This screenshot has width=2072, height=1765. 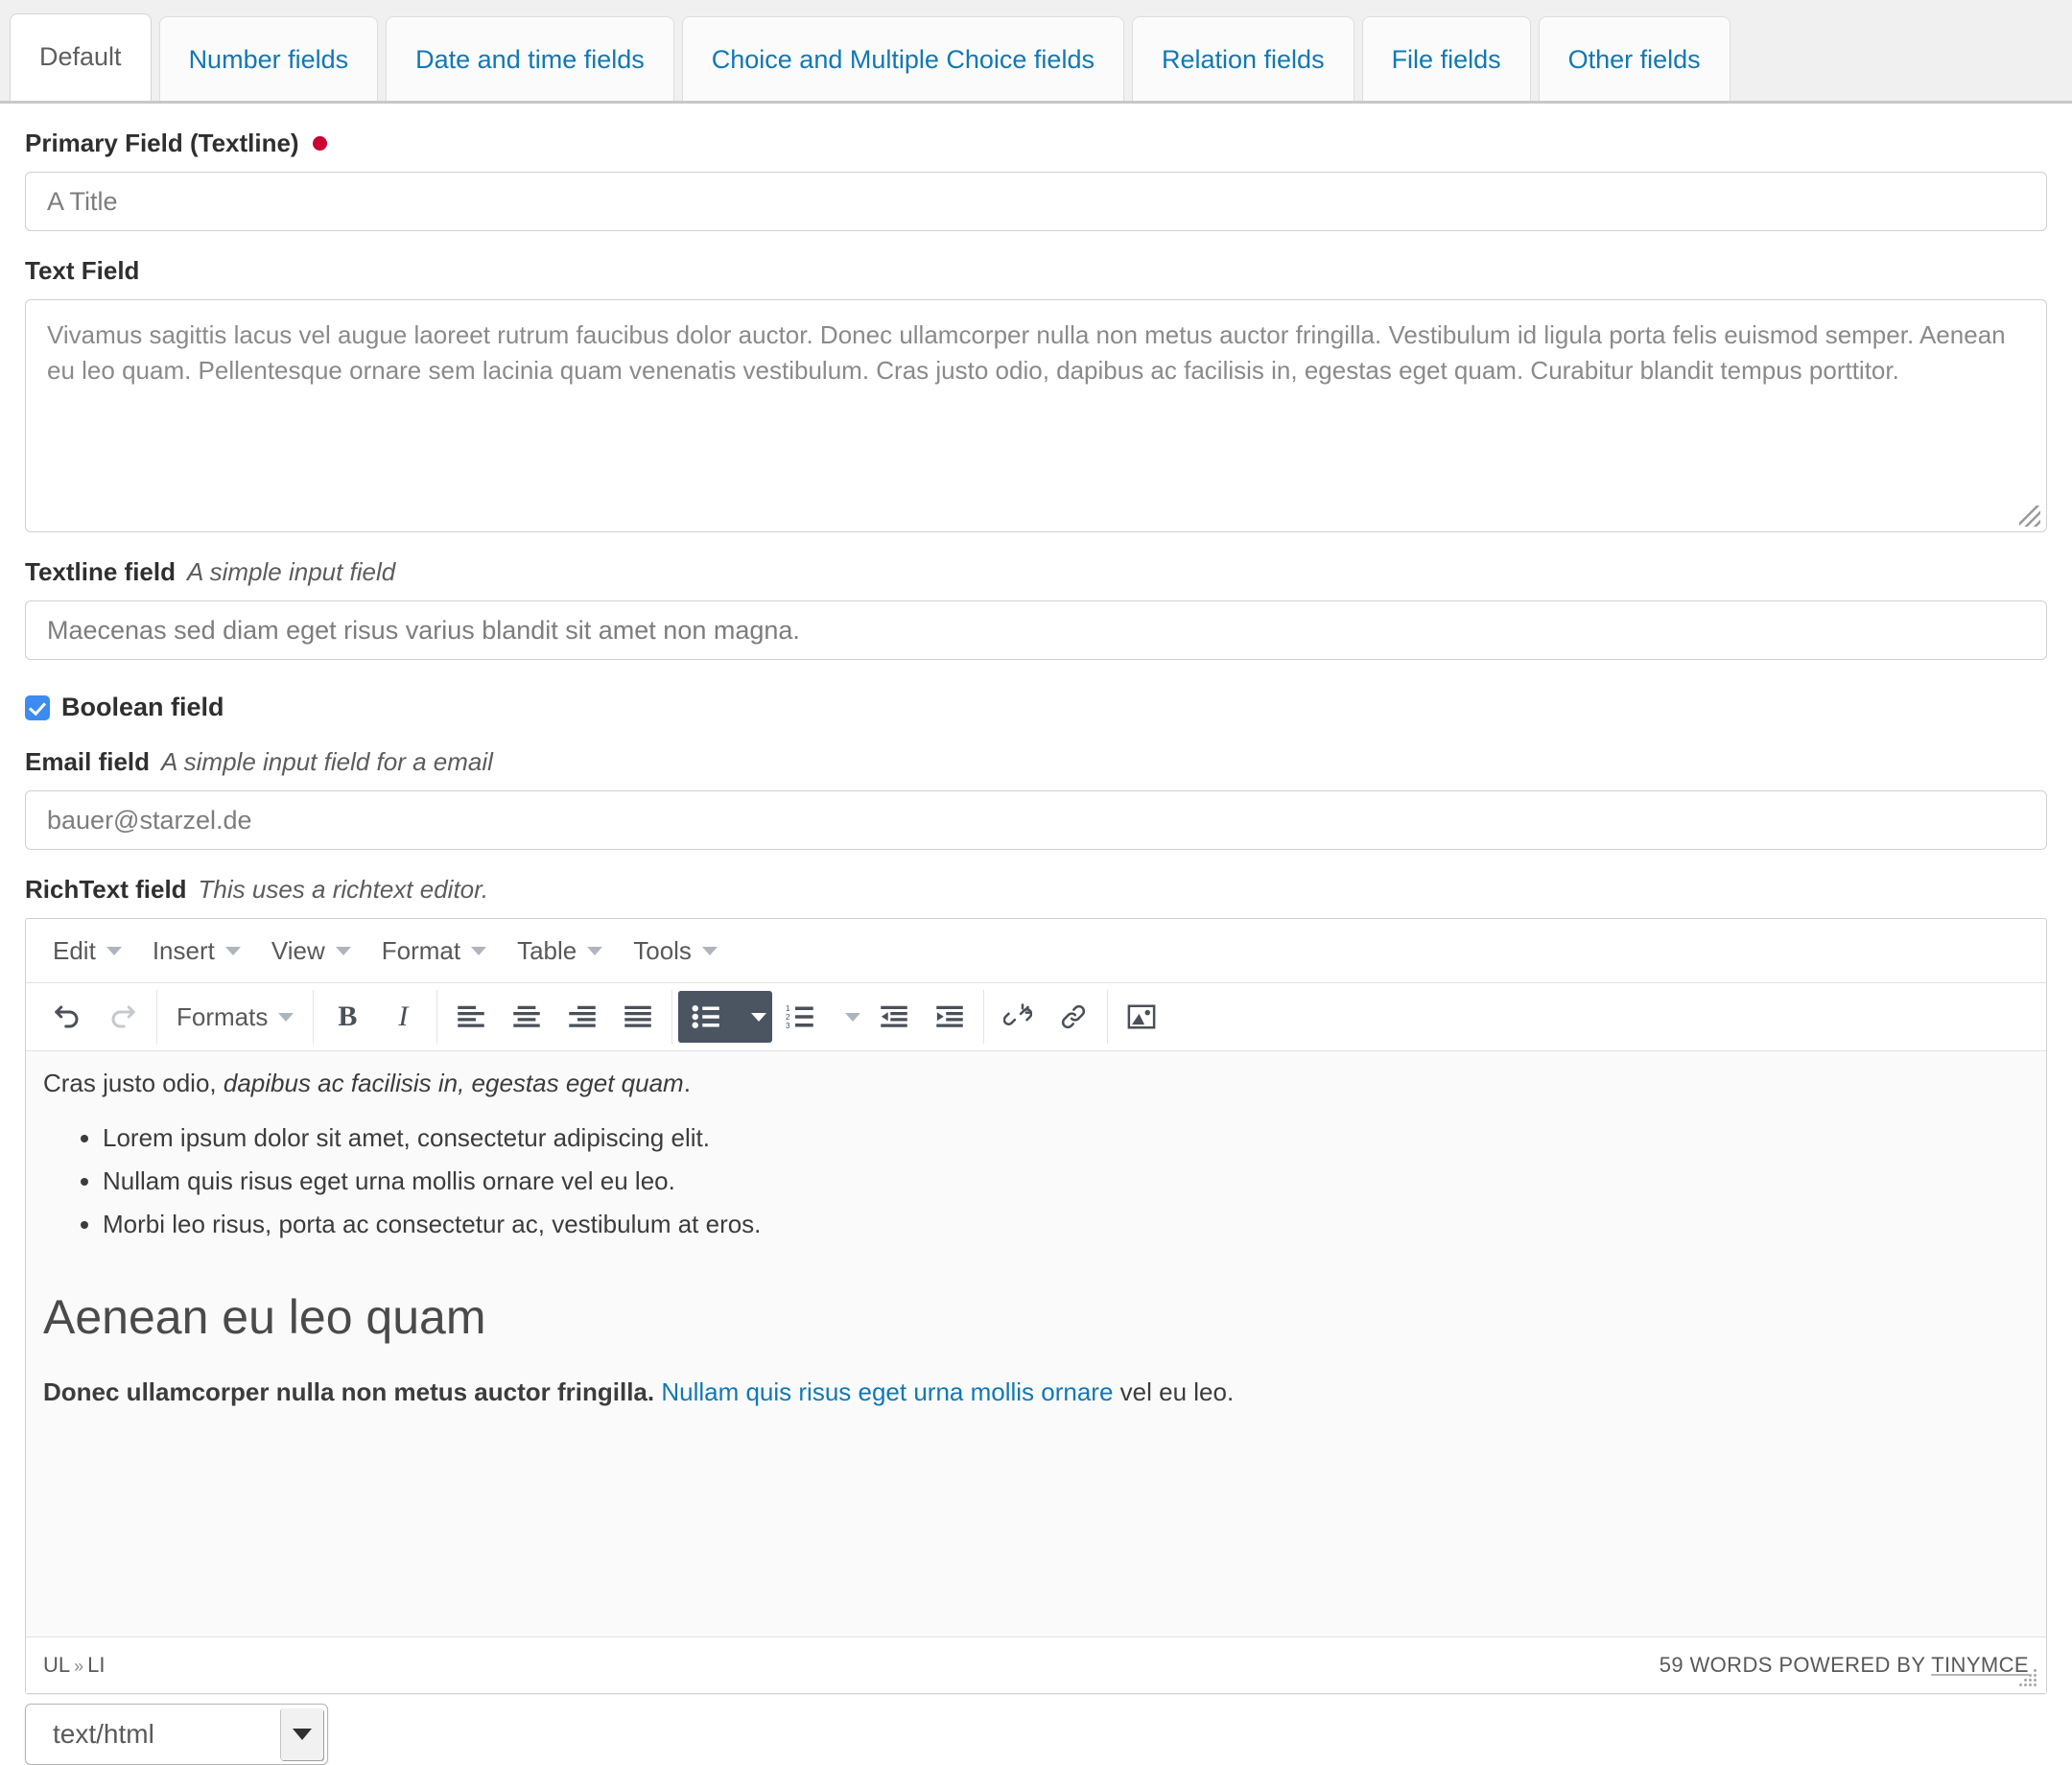 I want to click on bullet-list-split-button, so click(x=725, y=1017).